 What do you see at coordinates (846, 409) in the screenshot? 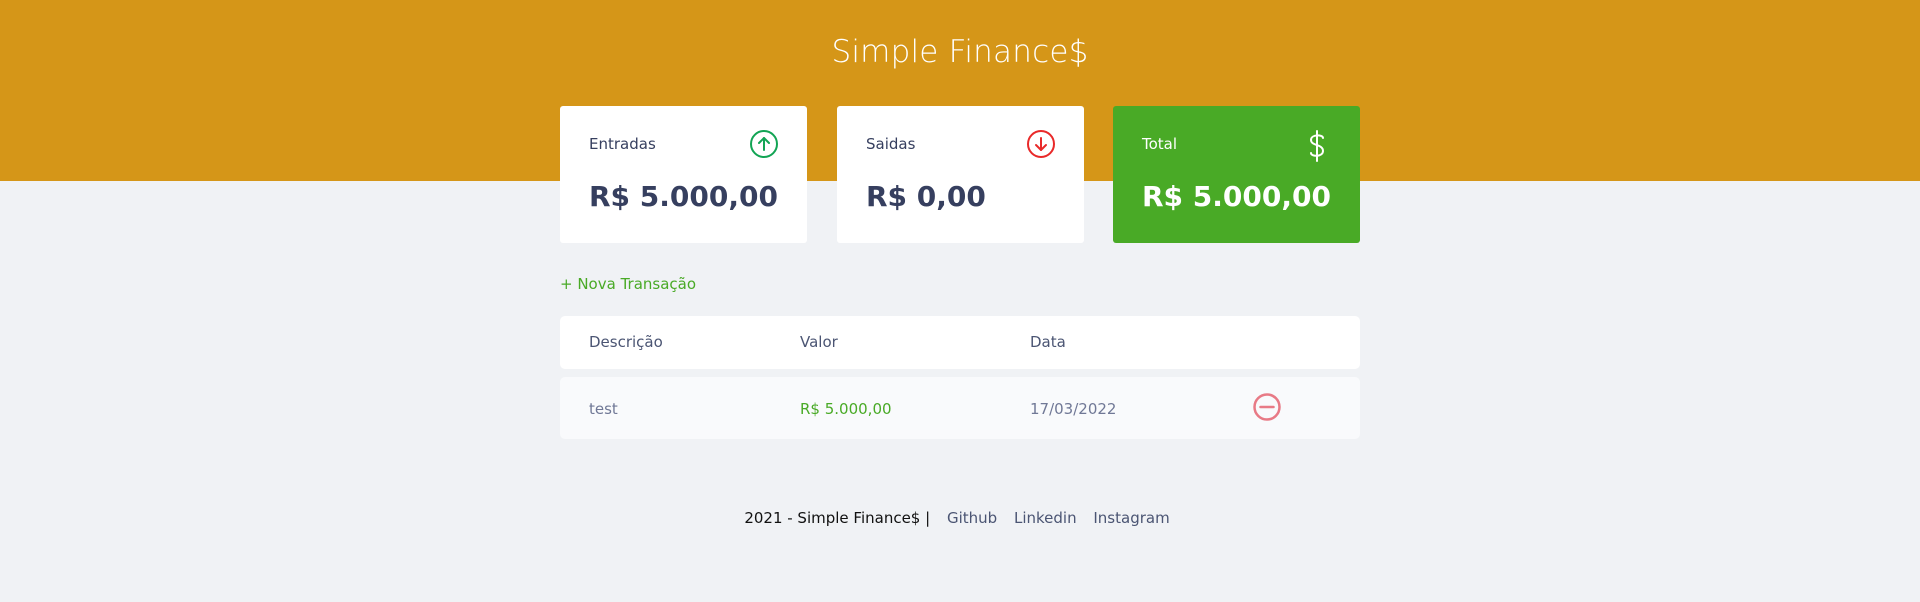
I see `transaction-amount: R$ 5.000,00` at bounding box center [846, 409].